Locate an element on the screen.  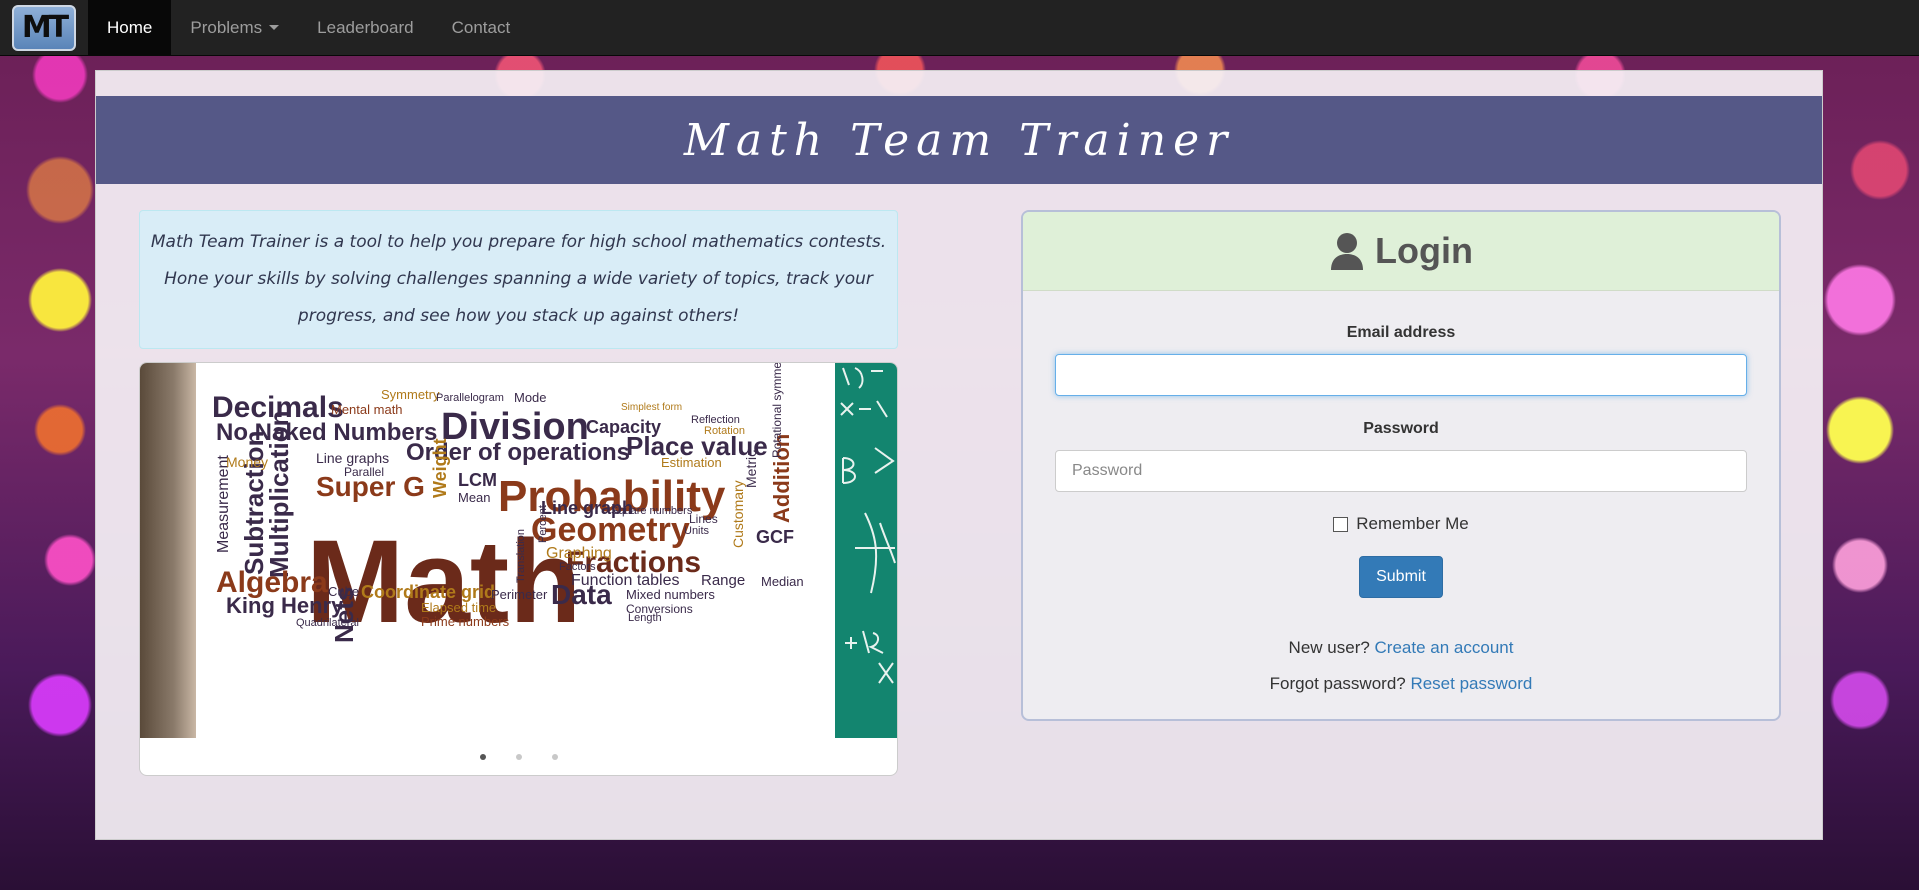
wordcloud-word: Mode is located at coordinates (530, 397).